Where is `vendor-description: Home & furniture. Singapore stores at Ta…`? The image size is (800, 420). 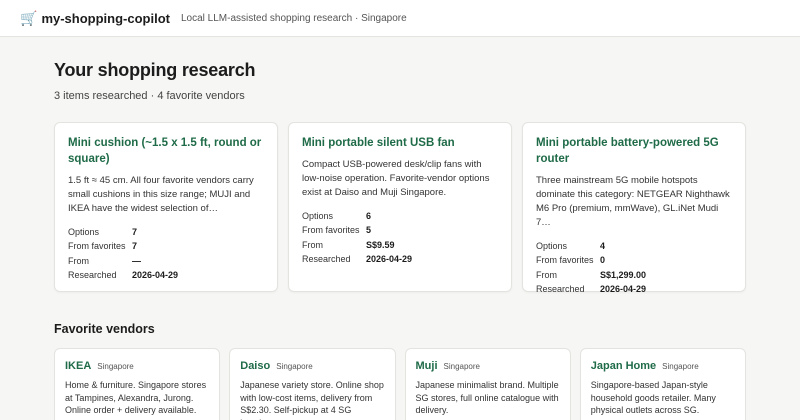 vendor-description: Home & furniture. Singapore stores at Ta… is located at coordinates (136, 397).